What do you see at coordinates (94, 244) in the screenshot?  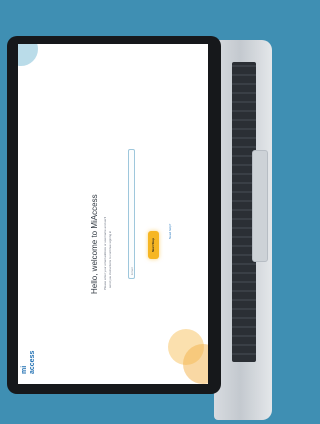 I see `page-title: Hello, welcome to MiAccess` at bounding box center [94, 244].